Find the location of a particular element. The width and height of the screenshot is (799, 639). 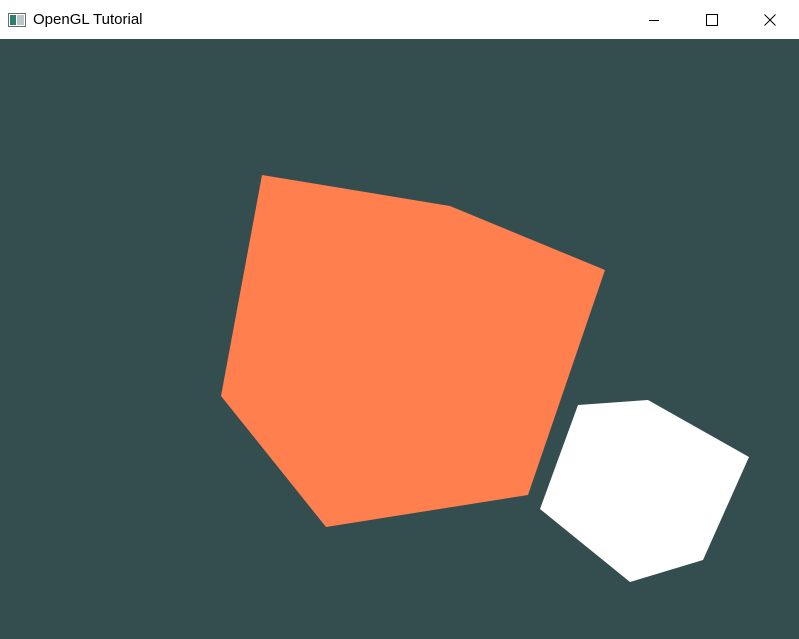

minimize-button is located at coordinates (654, 19).